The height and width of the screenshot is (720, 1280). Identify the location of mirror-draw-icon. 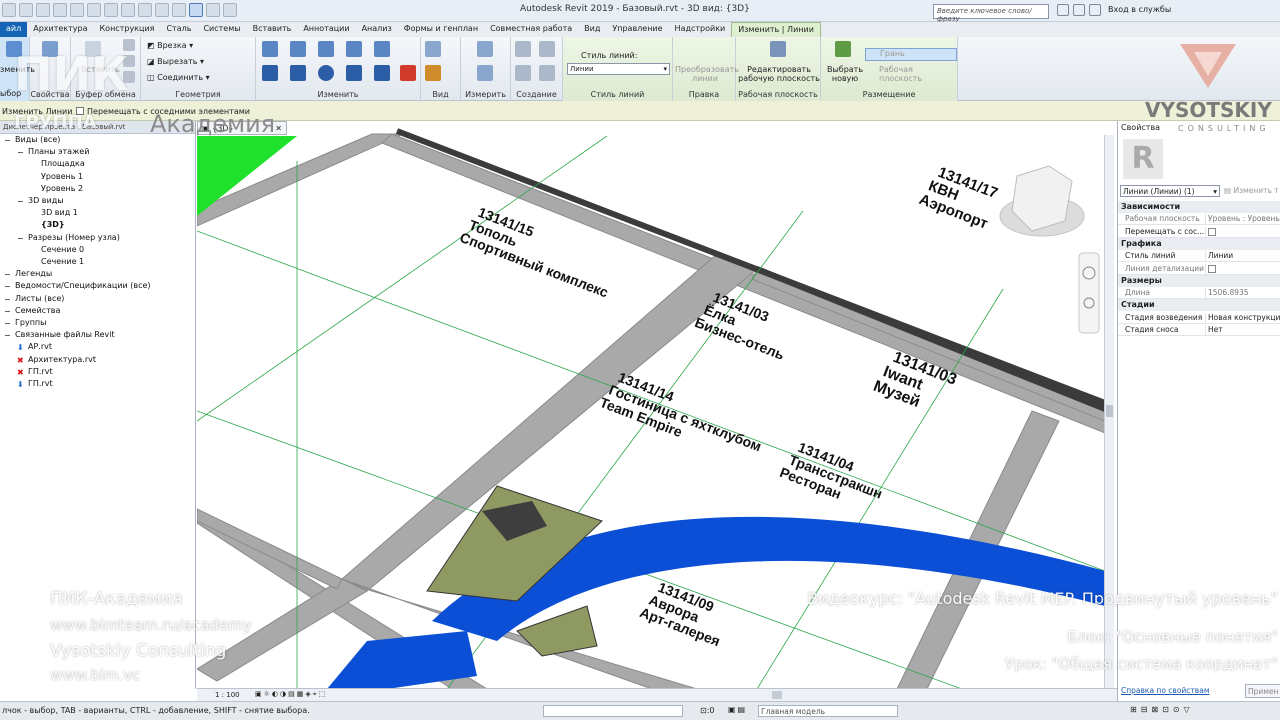
(354, 49).